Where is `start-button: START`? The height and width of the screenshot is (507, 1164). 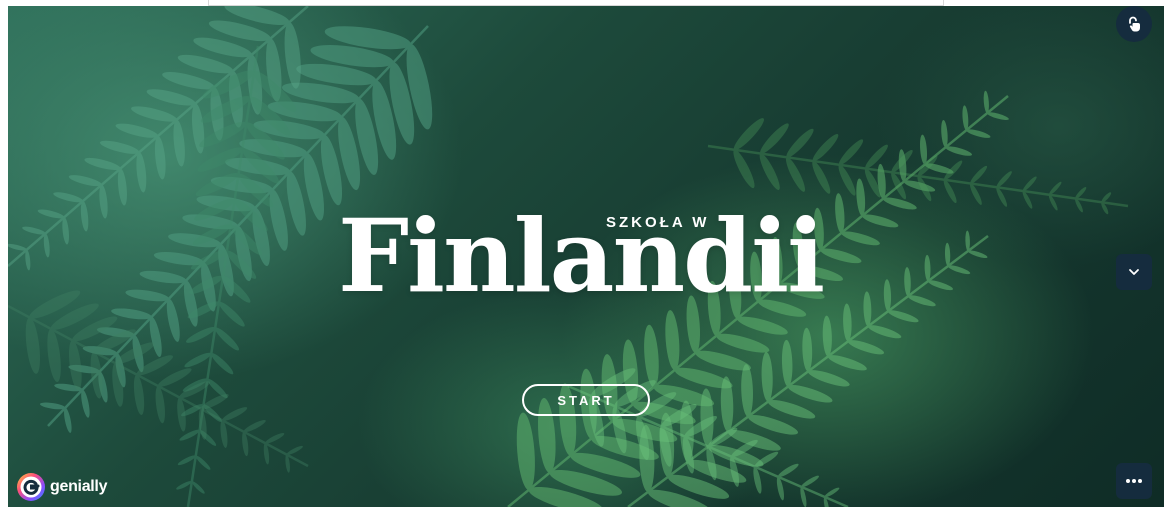
start-button: START is located at coordinates (586, 400).